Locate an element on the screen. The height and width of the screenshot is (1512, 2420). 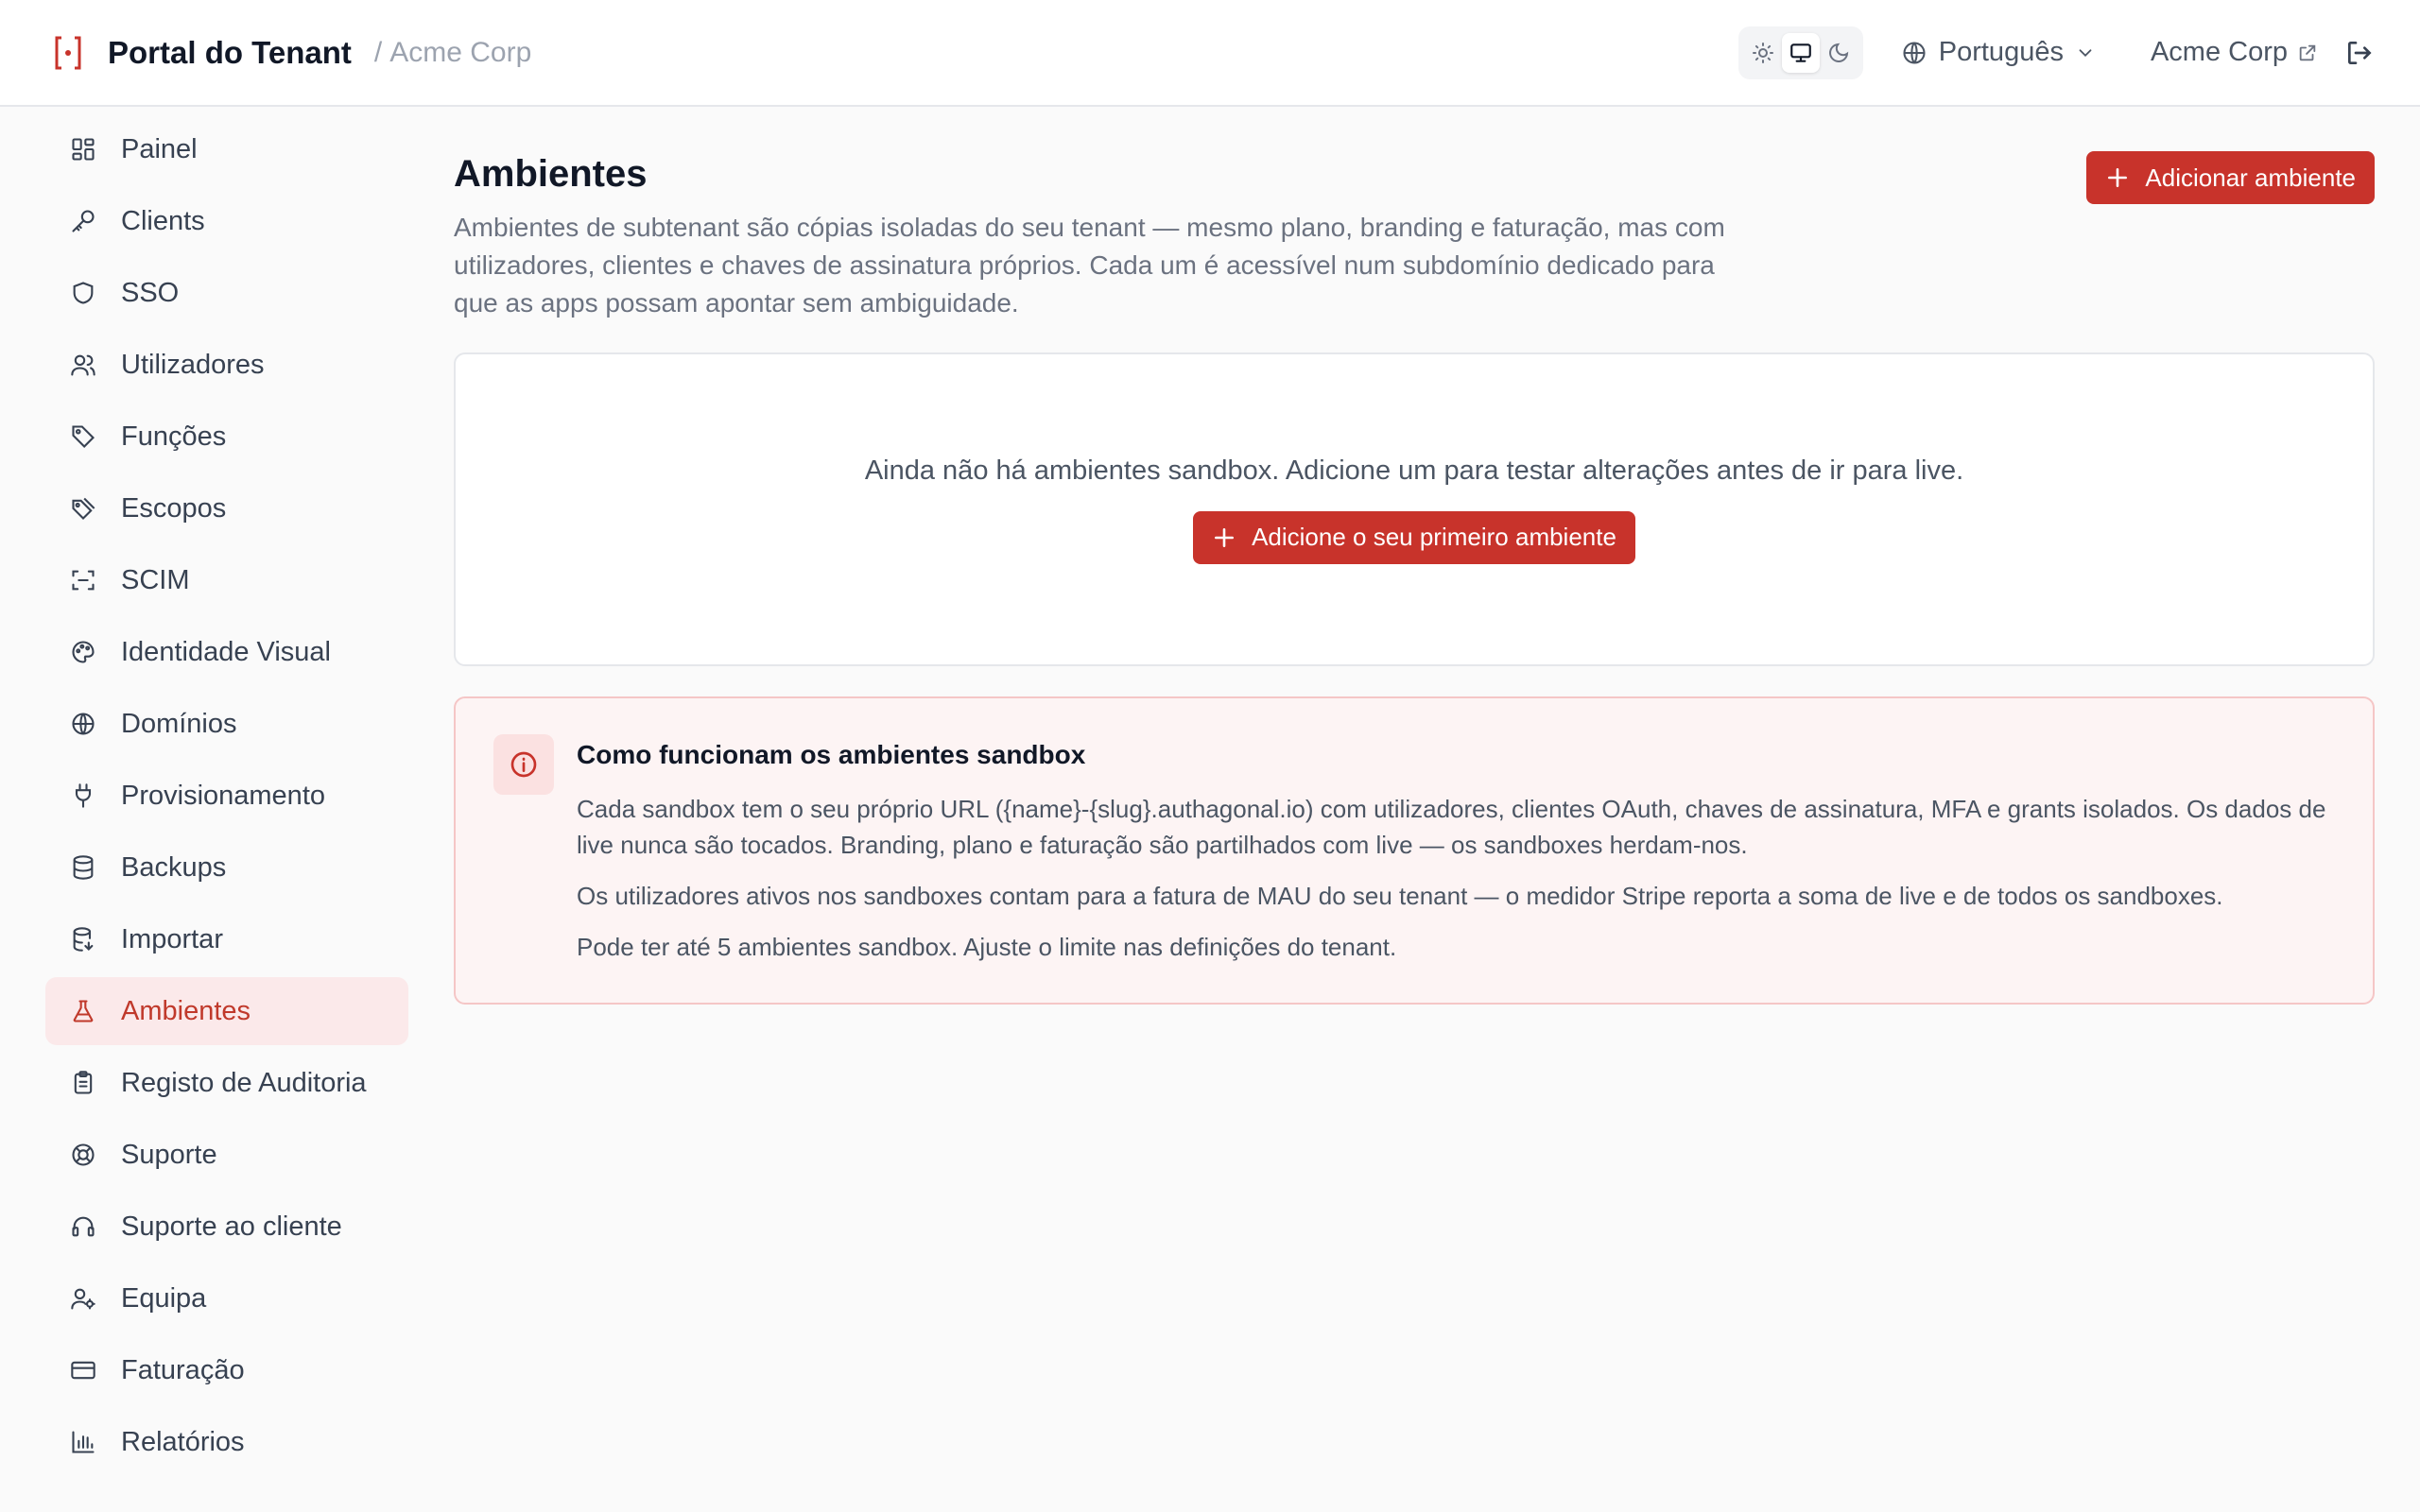
credit-card-icon is located at coordinates (83, 1370).